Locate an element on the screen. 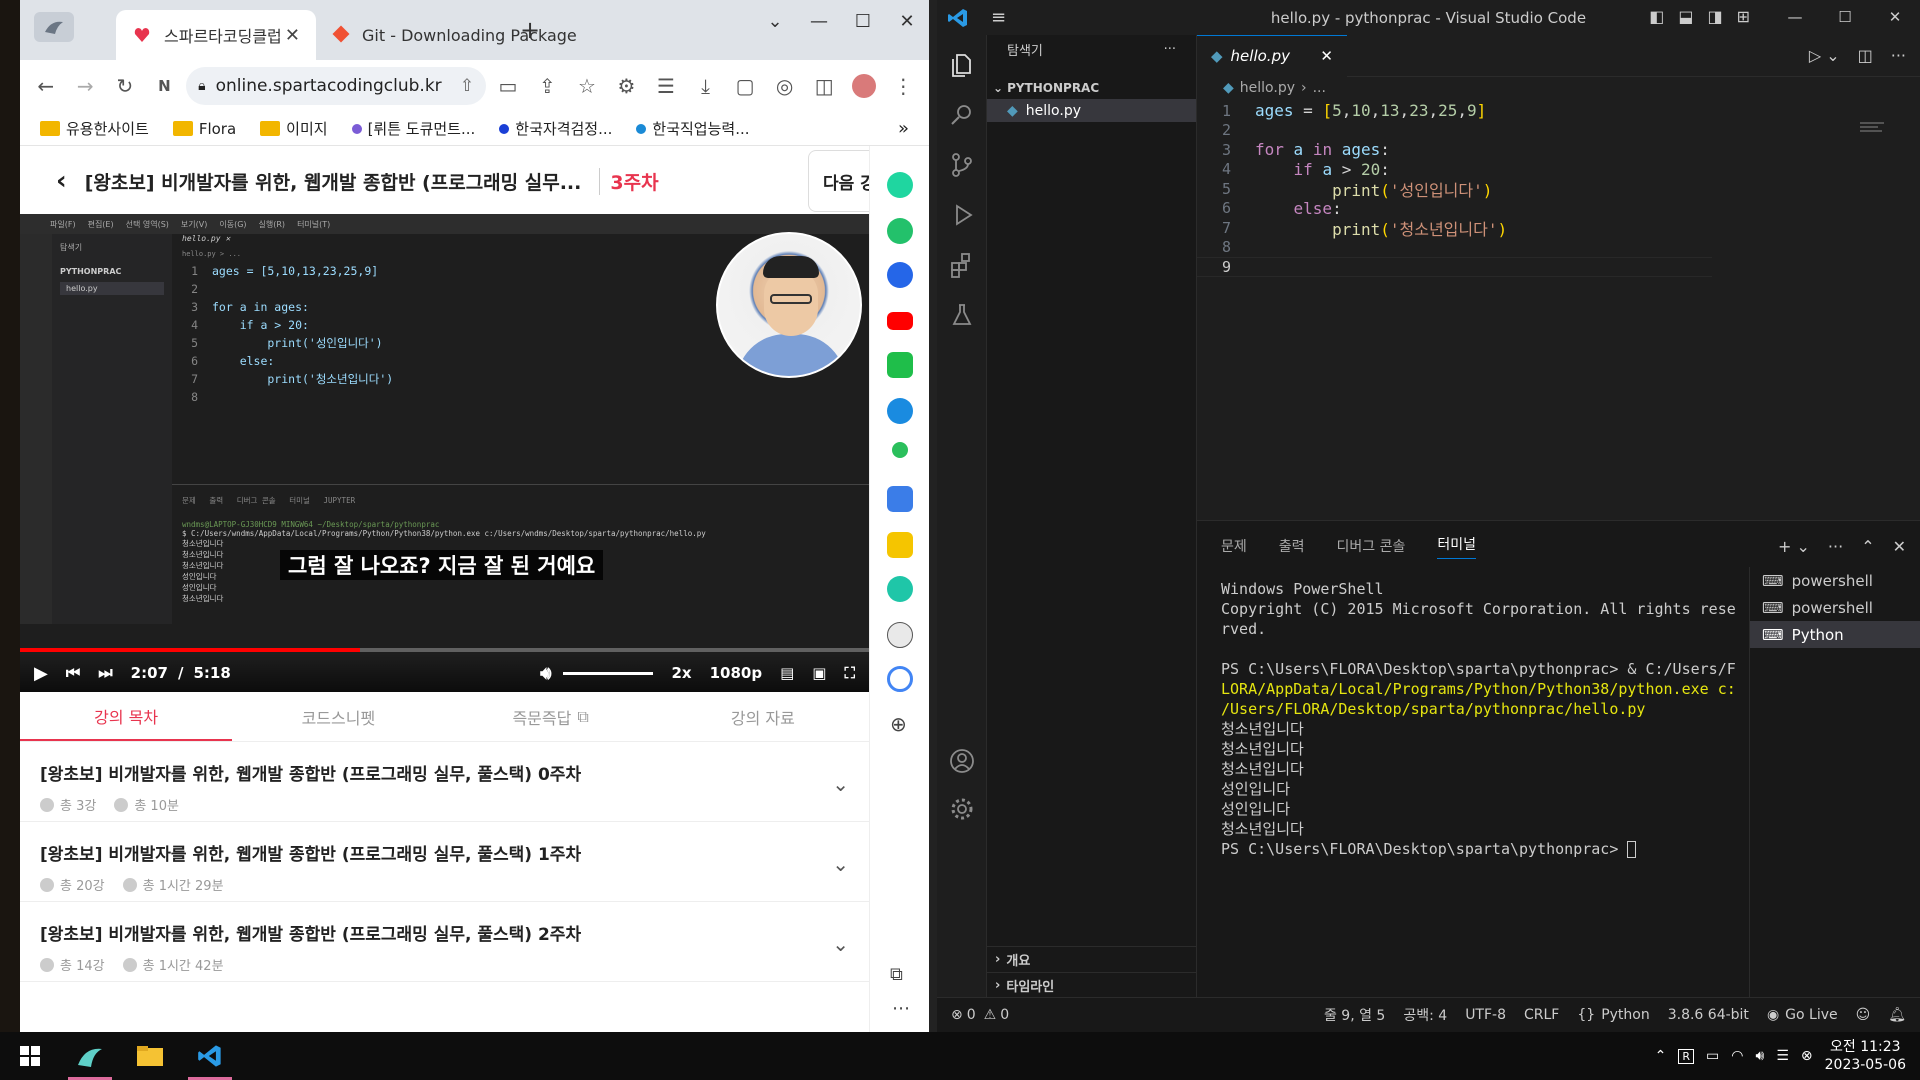 Image resolution: width=1920 pixels, height=1080 pixels. editor-tab-hello-py: ◆ hello.py ✕ is located at coordinates (1272, 55).